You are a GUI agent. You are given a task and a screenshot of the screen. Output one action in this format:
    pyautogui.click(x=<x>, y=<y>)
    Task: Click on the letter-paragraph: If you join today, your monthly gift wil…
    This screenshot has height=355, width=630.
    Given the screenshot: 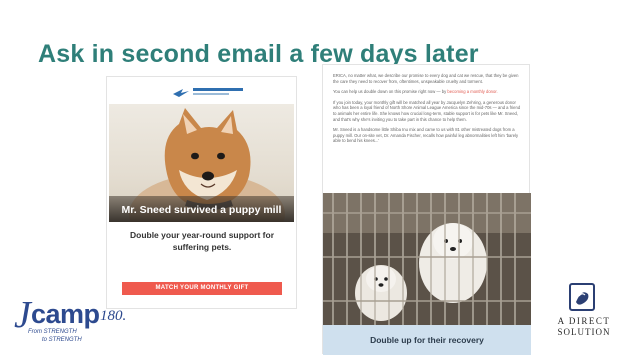 What is the action you would take?
    pyautogui.click(x=427, y=110)
    